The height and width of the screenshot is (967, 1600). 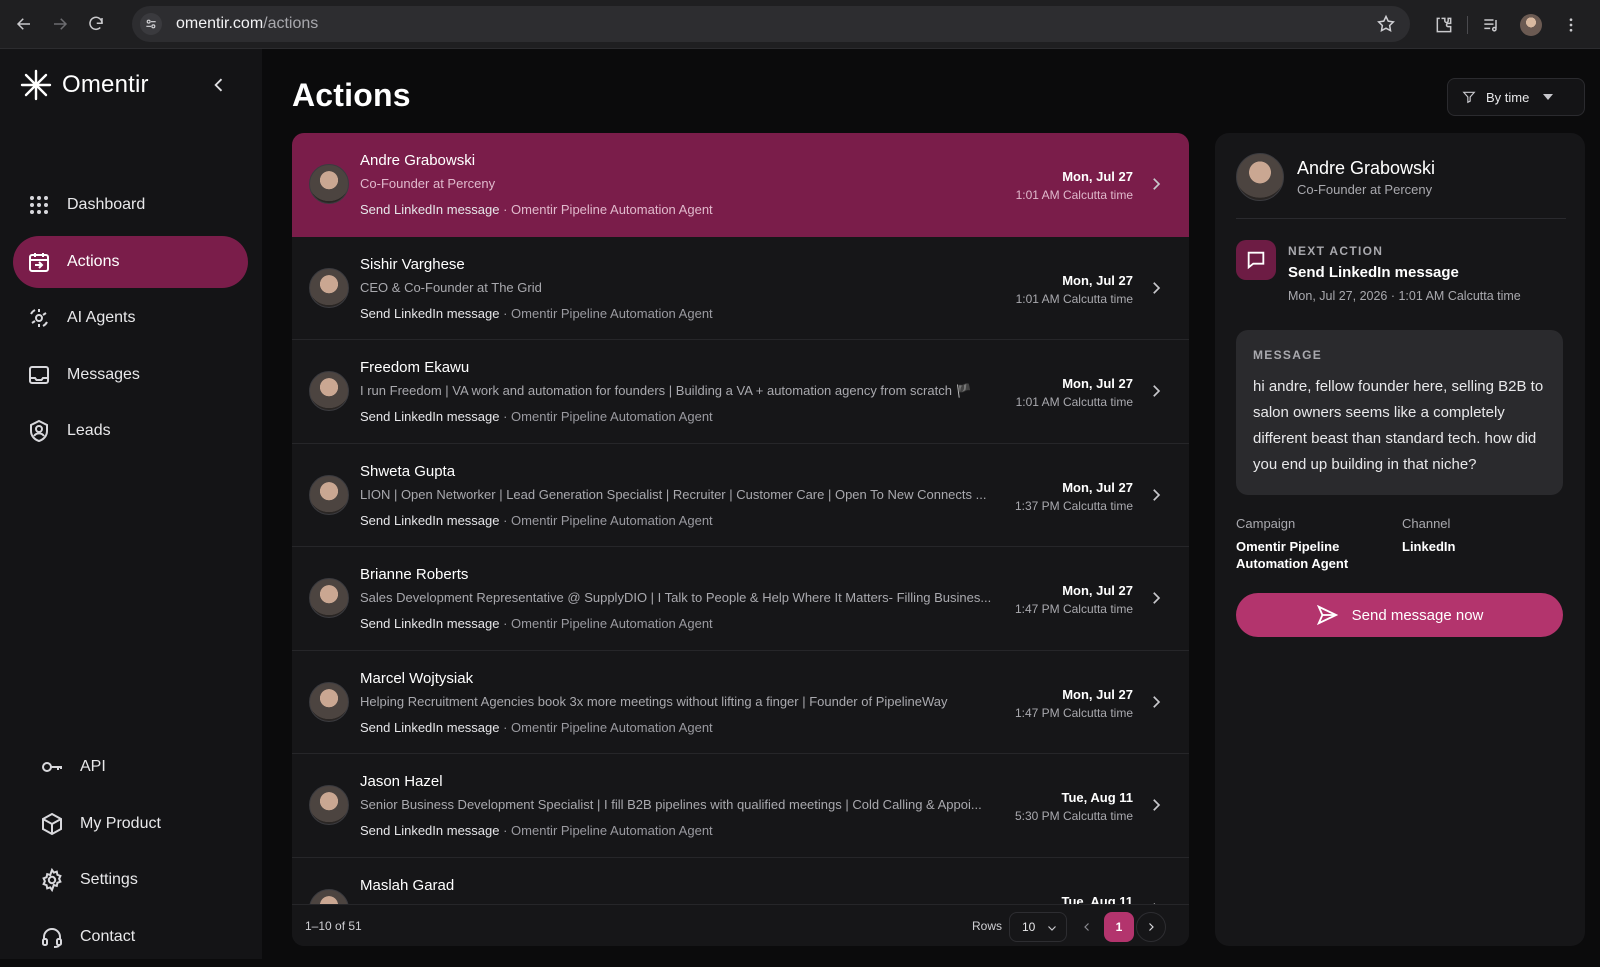 What do you see at coordinates (1365, 189) in the screenshot?
I see `detail-title: Co-Founder at Perceny` at bounding box center [1365, 189].